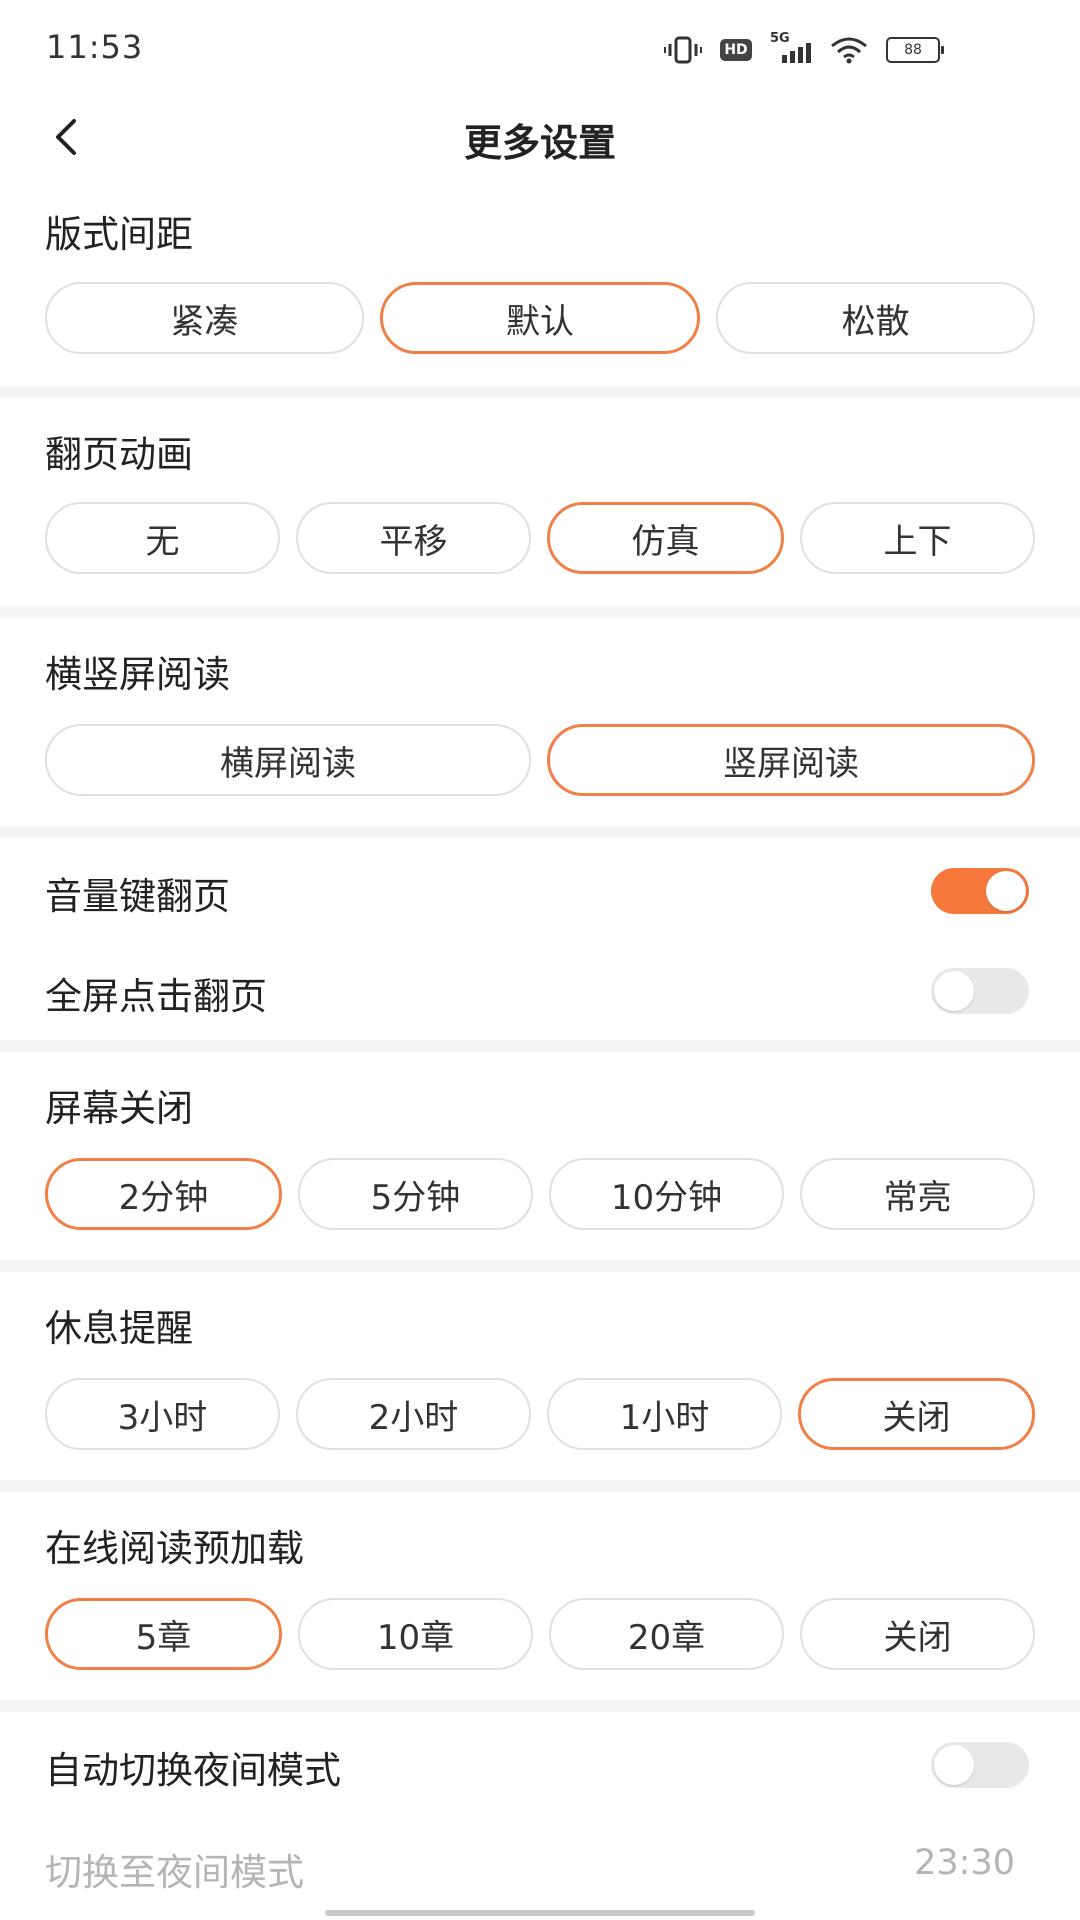  Describe the element at coordinates (915, 50) in the screenshot. I see `battery-icon: 88` at that location.